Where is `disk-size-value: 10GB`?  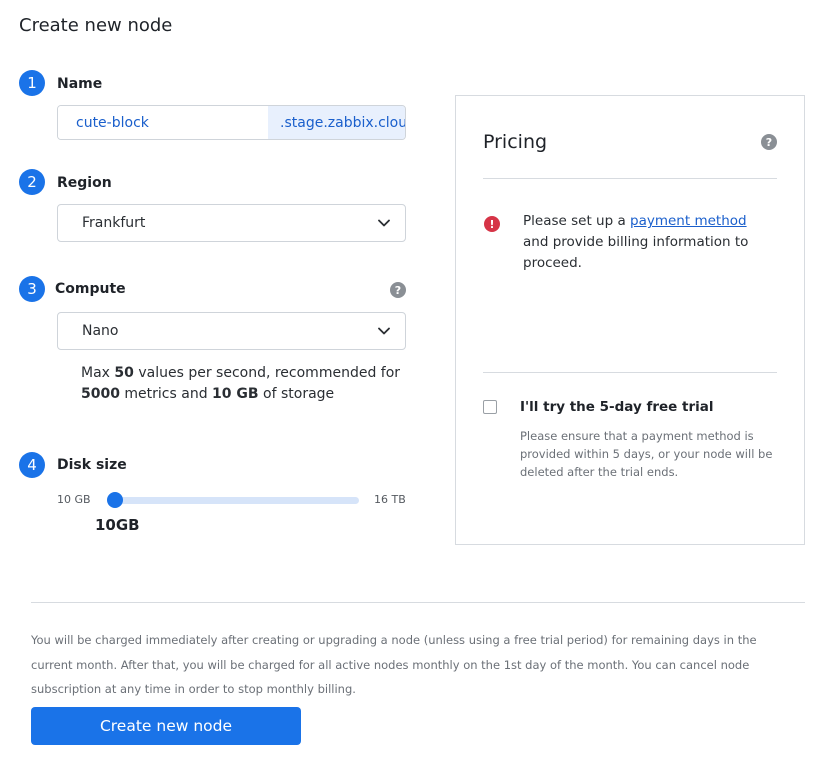 disk-size-value: 10GB is located at coordinates (117, 525).